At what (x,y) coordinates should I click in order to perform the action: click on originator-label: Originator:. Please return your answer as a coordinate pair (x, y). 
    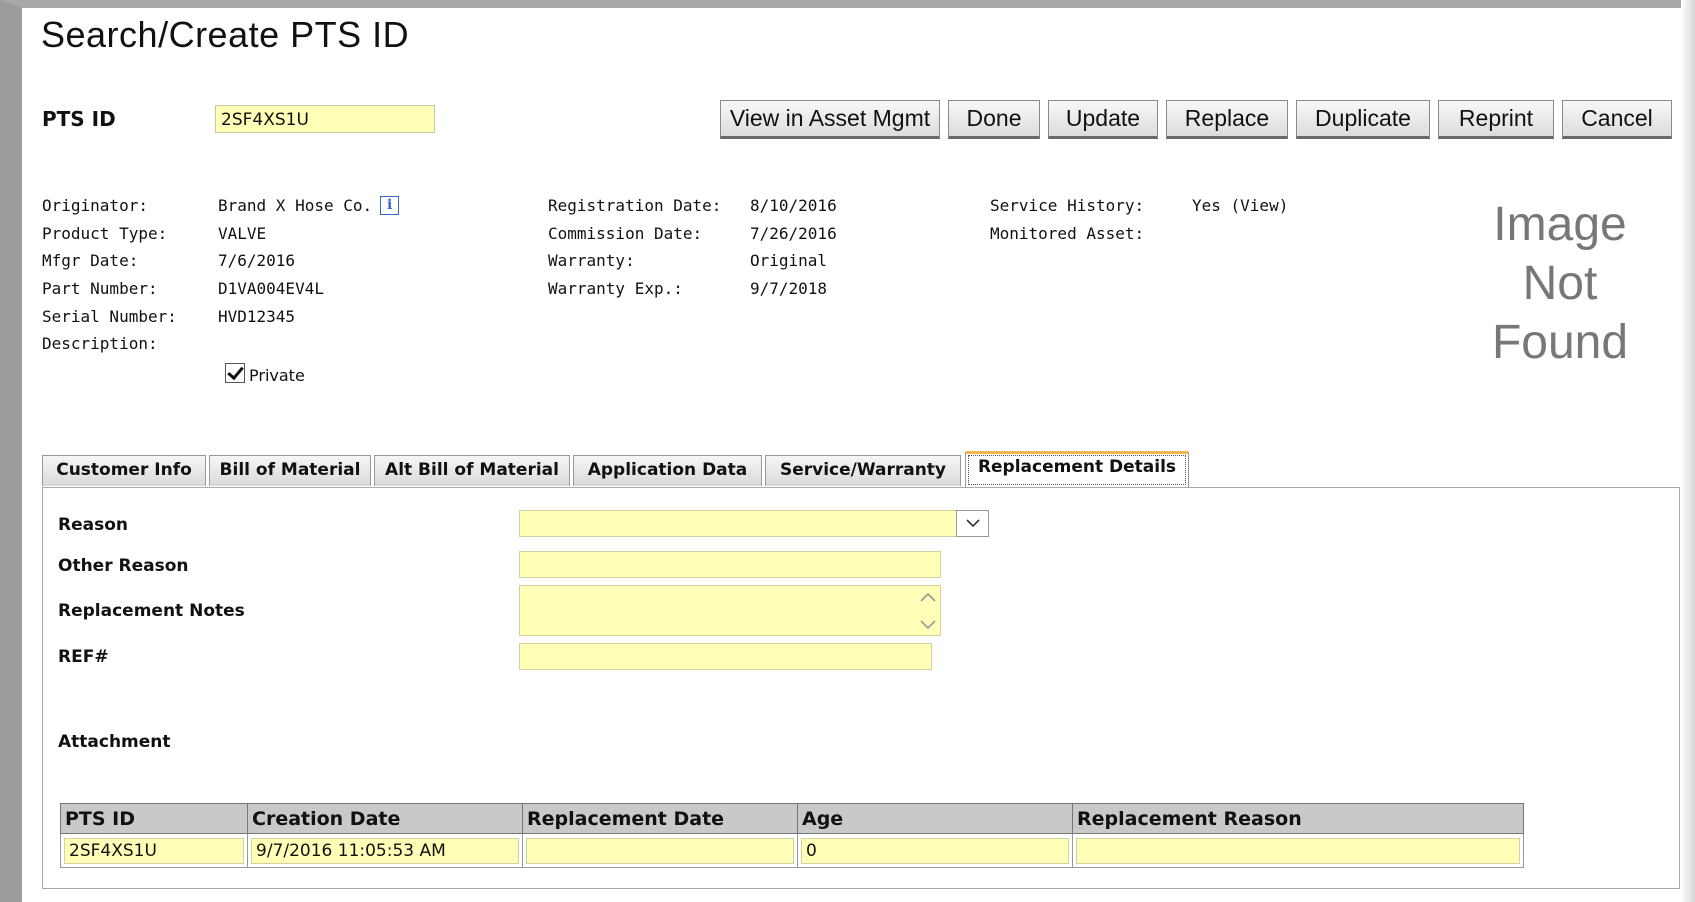
    Looking at the image, I should click on (95, 205).